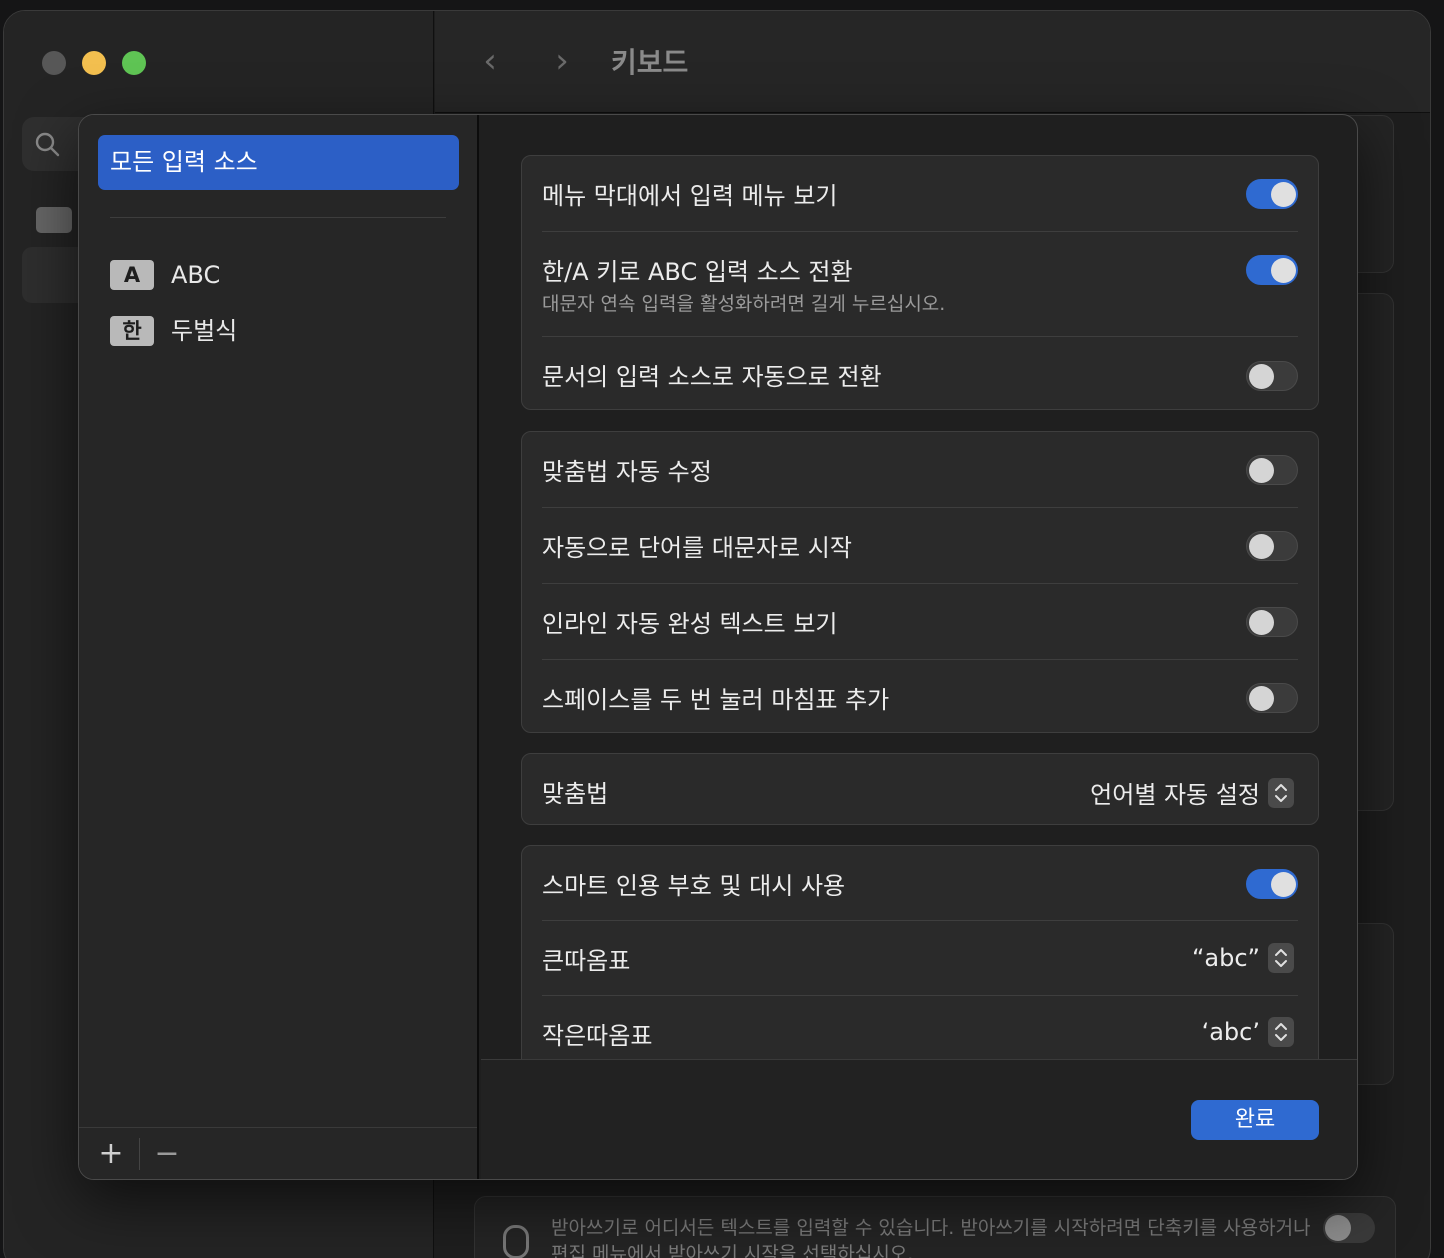 This screenshot has height=1258, width=1444. Describe the element at coordinates (597, 1036) in the screenshot. I see `setting-label: 작은따옴표` at that location.